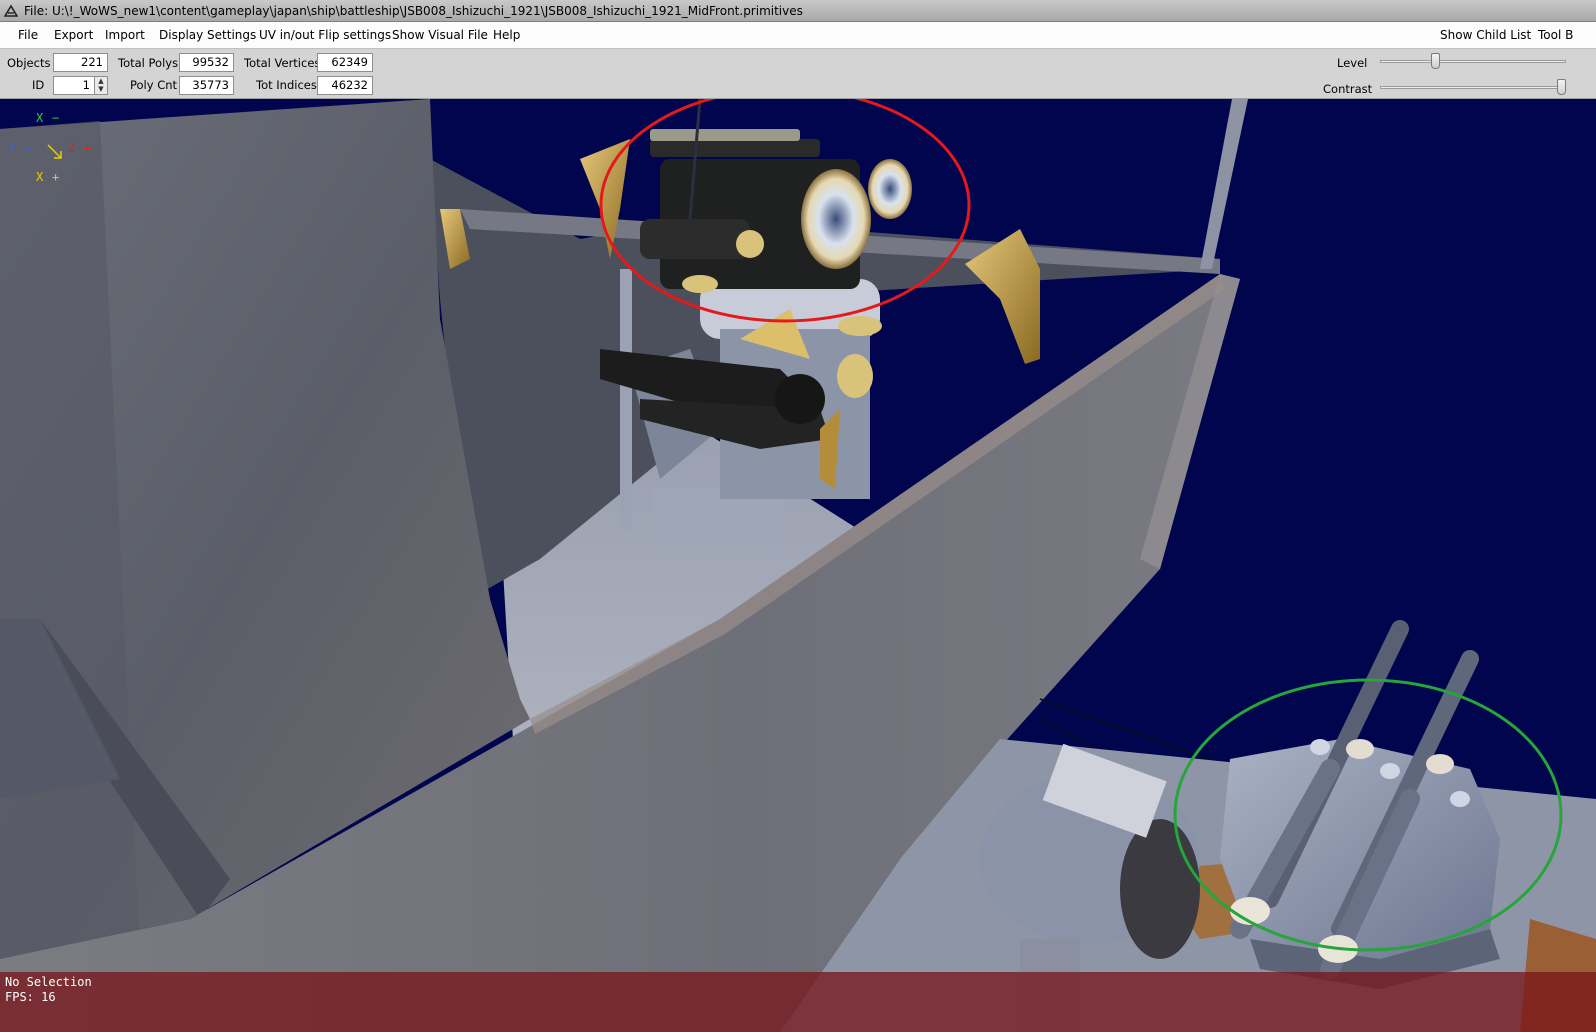  Describe the element at coordinates (206, 85) in the screenshot. I see `poly-cnt-field: 35773` at that location.